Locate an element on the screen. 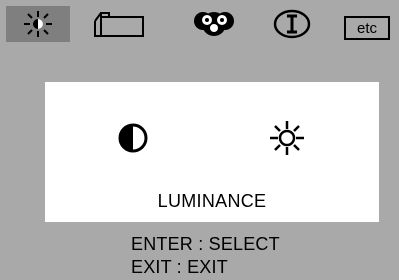 The height and width of the screenshot is (280, 399). tab-geometry is located at coordinates (120, 24).